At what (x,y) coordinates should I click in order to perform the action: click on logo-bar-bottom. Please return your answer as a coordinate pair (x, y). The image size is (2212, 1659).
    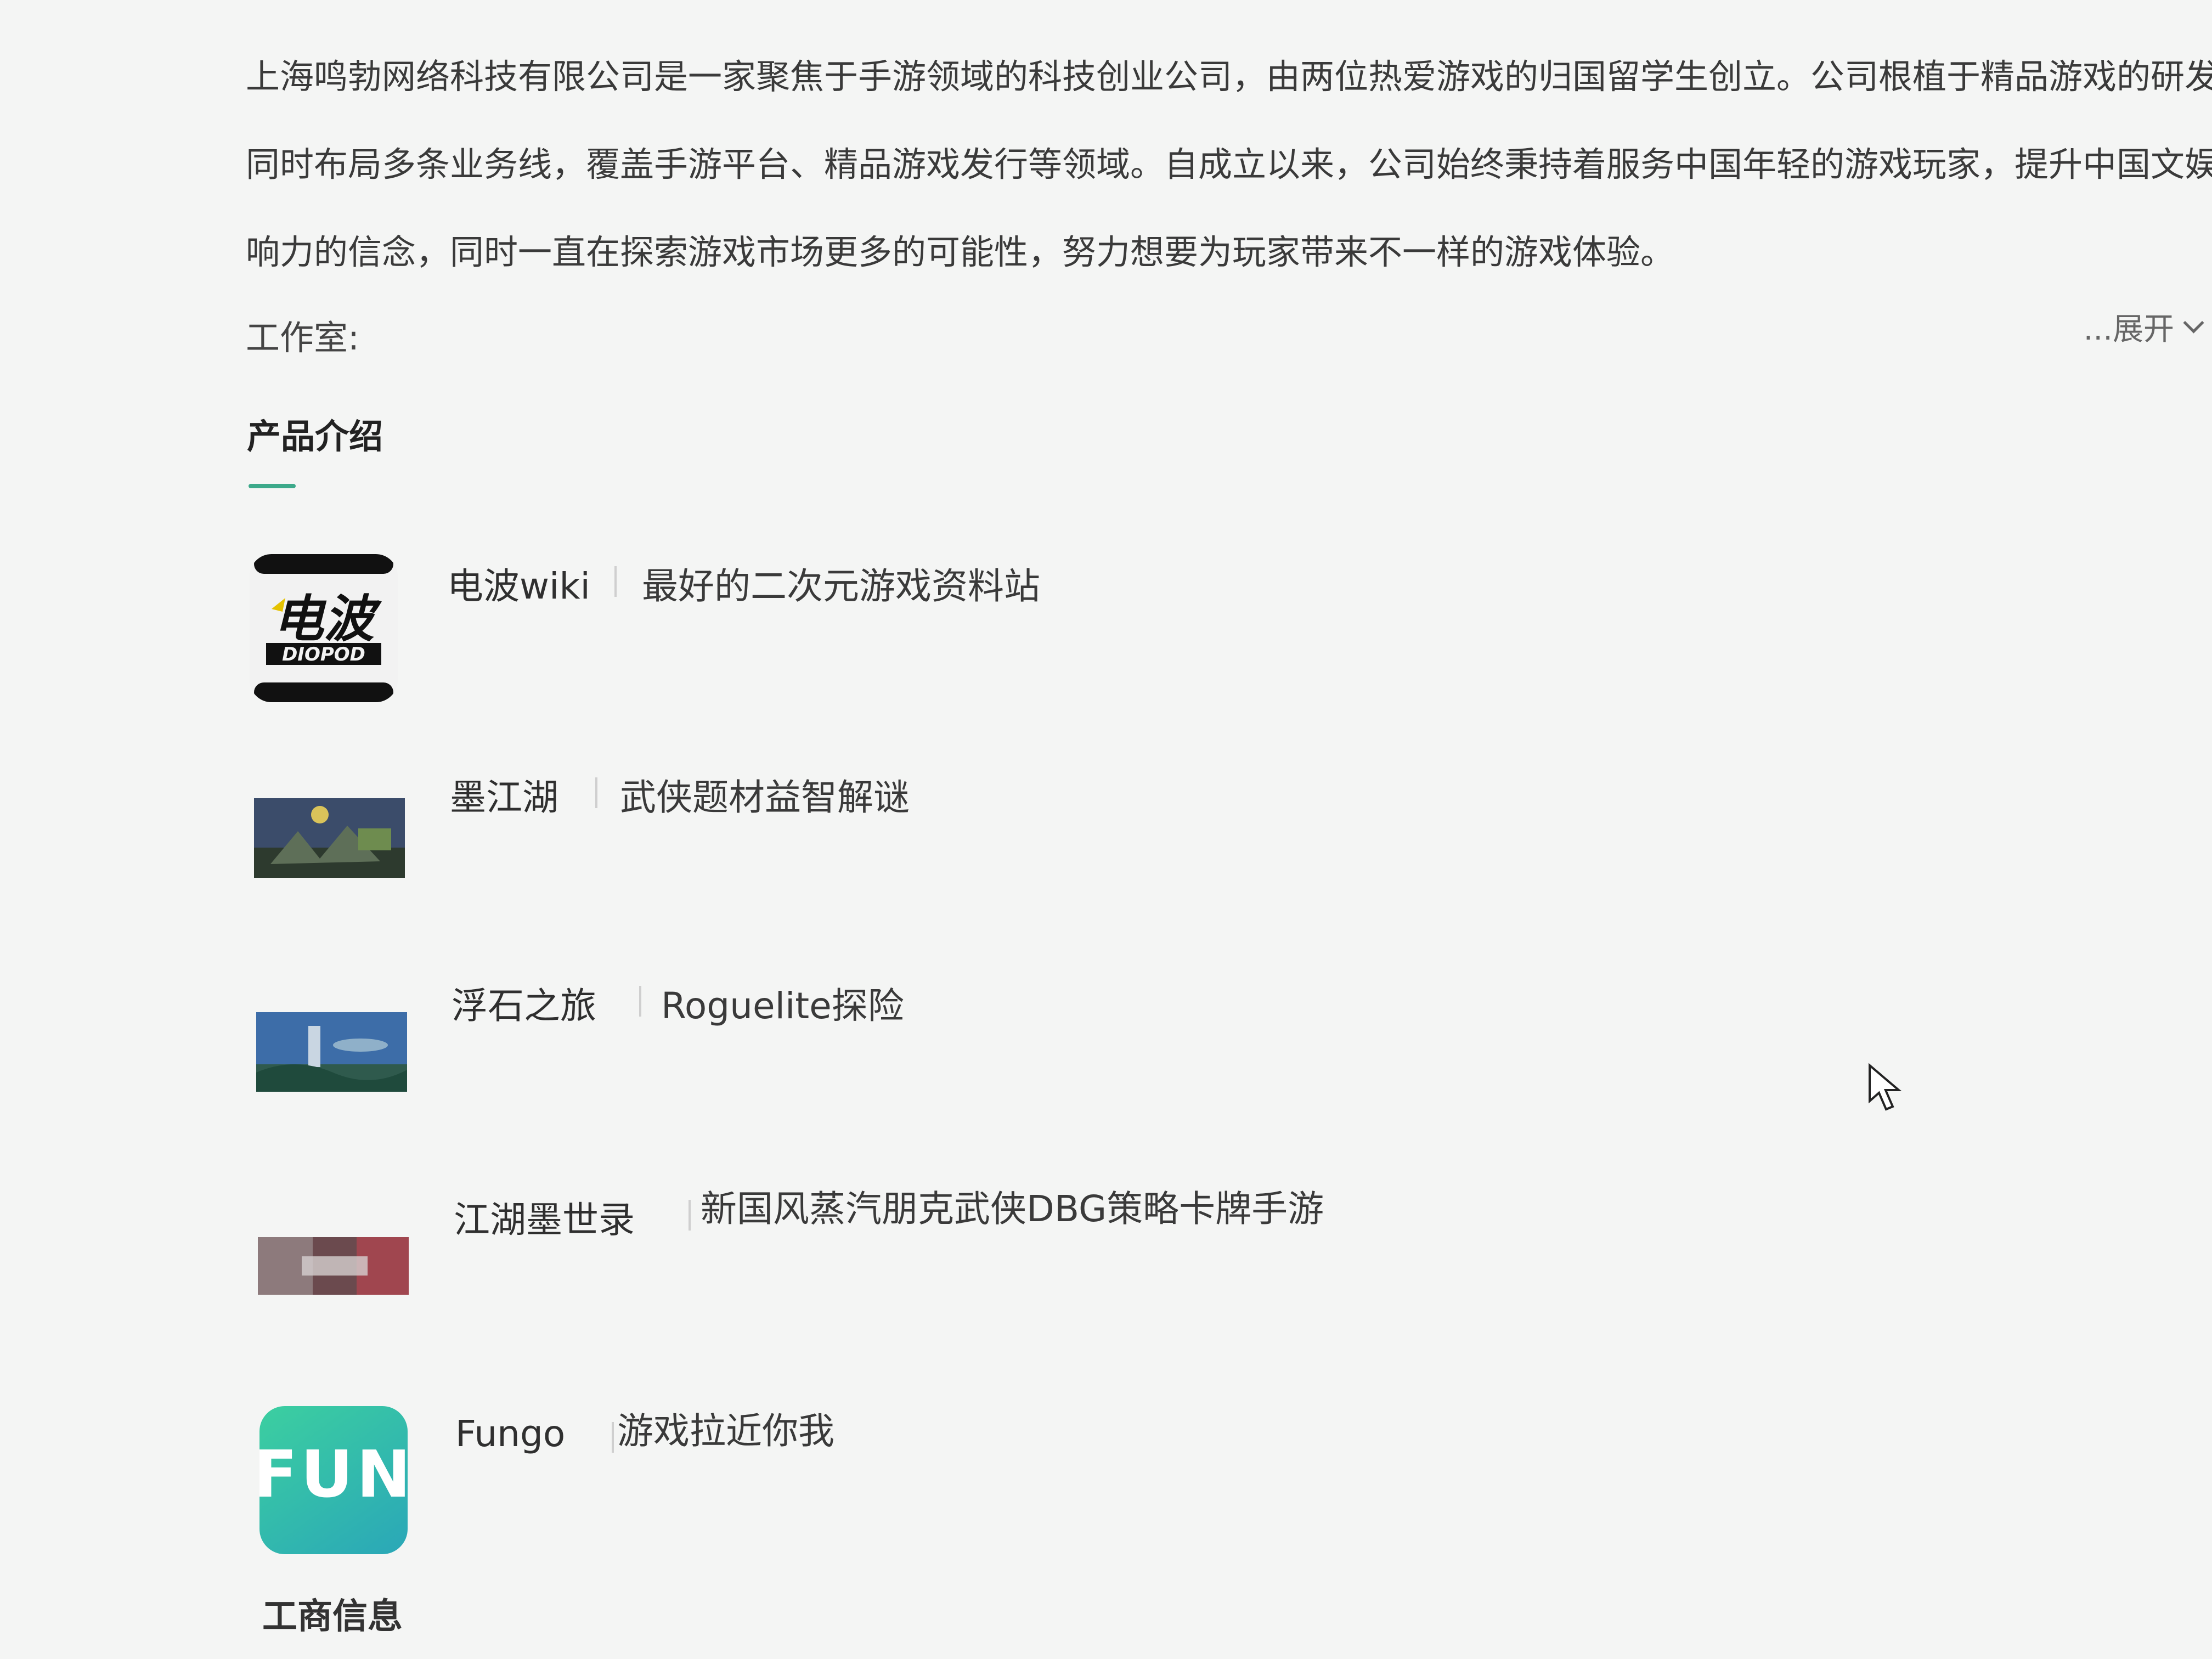
    Looking at the image, I should click on (324, 692).